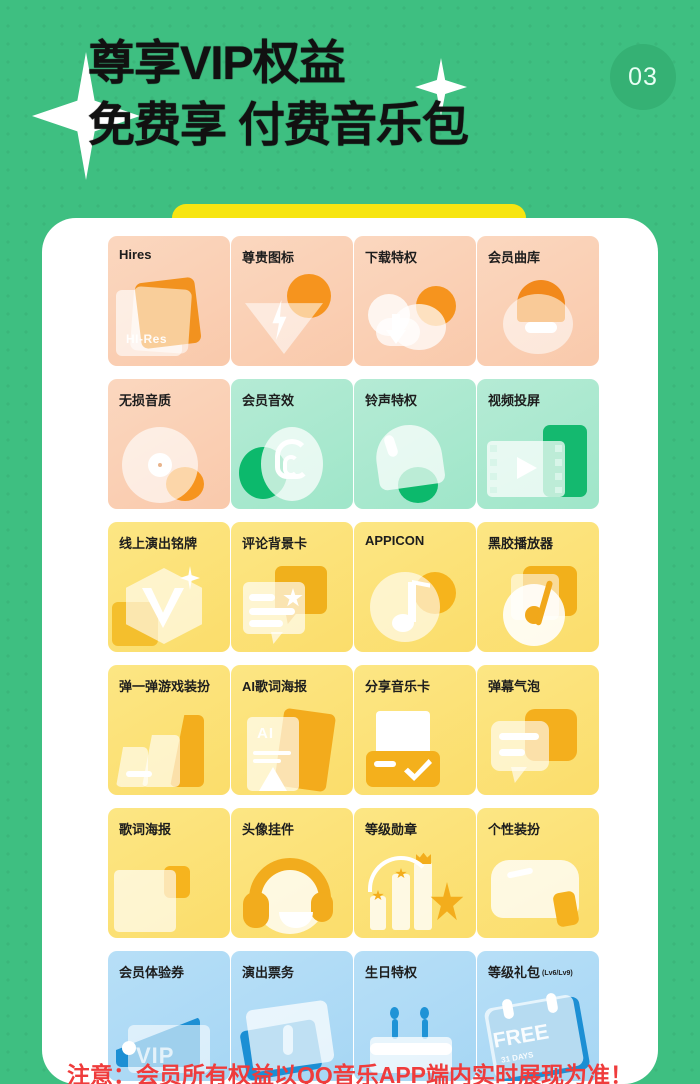 The image size is (700, 1084). I want to click on benefit-card-label: 视频投屏, so click(514, 400).